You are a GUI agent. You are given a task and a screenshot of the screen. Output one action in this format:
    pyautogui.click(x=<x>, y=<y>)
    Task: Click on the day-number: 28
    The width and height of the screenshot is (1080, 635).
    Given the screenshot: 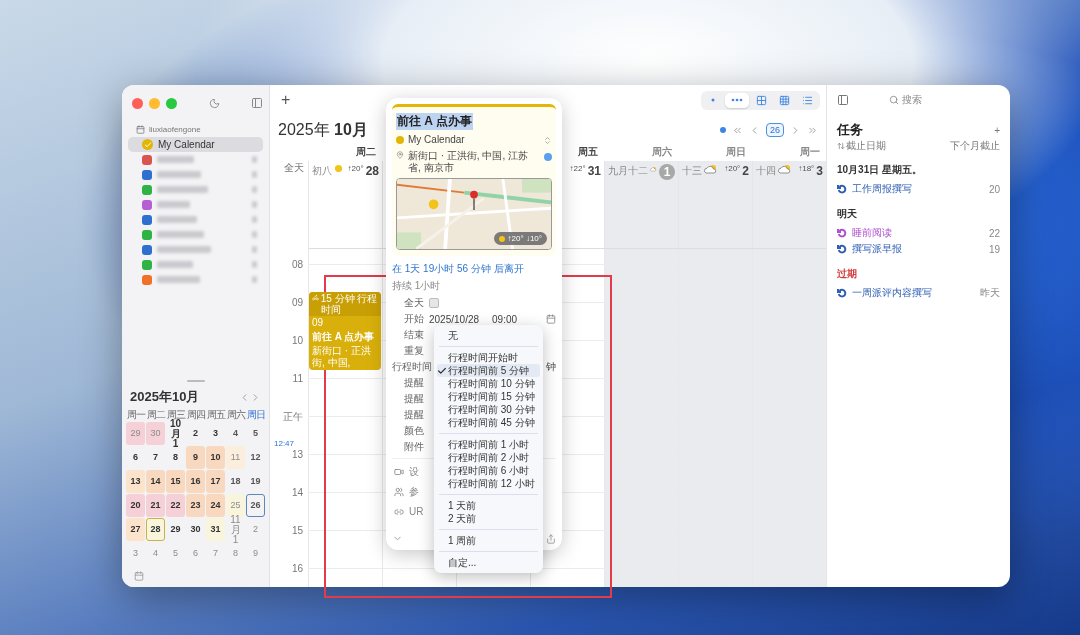 What is the action you would take?
    pyautogui.click(x=372, y=171)
    